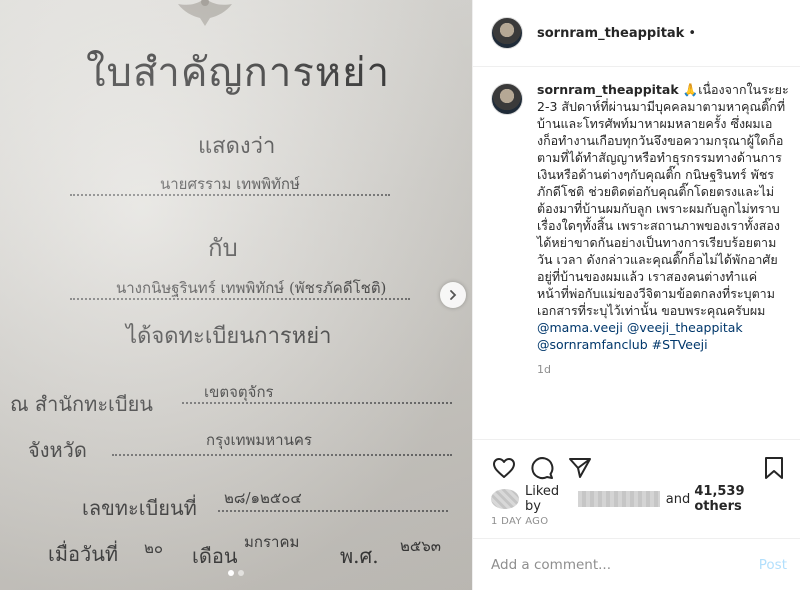 The image size is (800, 590). I want to click on post-comment-button: Post, so click(773, 565).